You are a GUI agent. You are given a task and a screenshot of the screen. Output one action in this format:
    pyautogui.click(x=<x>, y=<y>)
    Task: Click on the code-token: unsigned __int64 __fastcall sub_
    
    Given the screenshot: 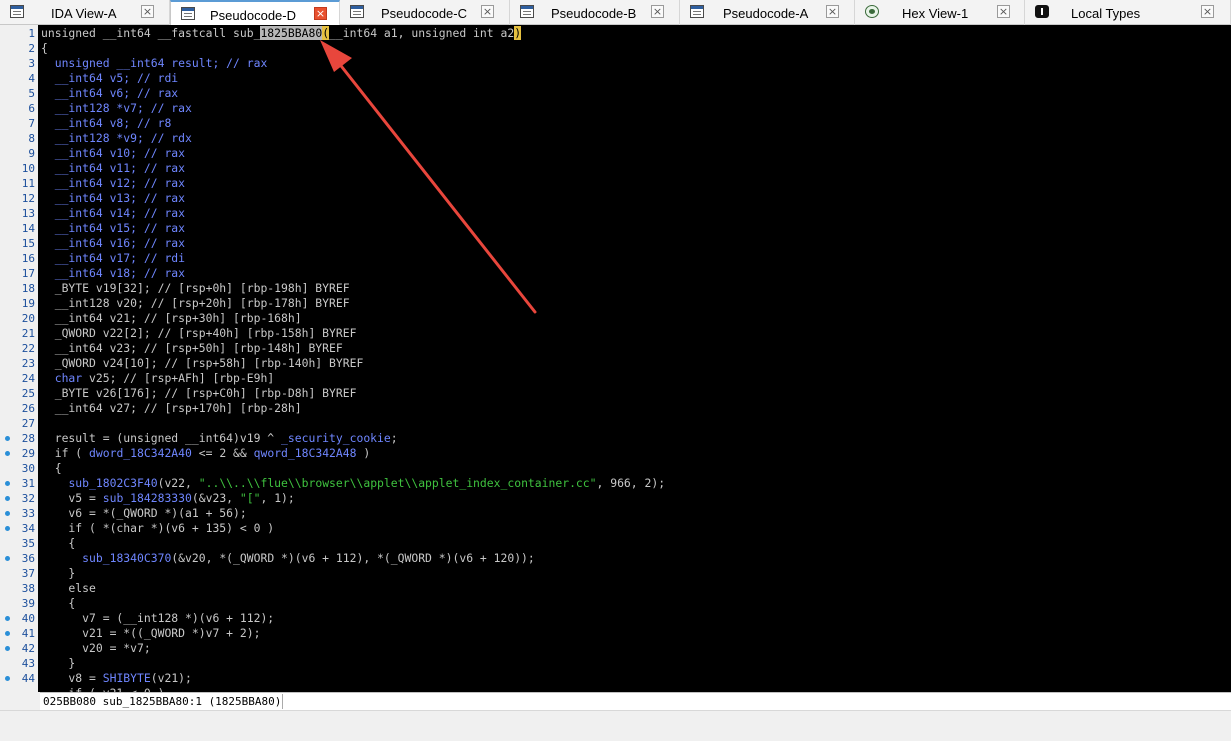 What is the action you would take?
    pyautogui.click(x=151, y=33)
    